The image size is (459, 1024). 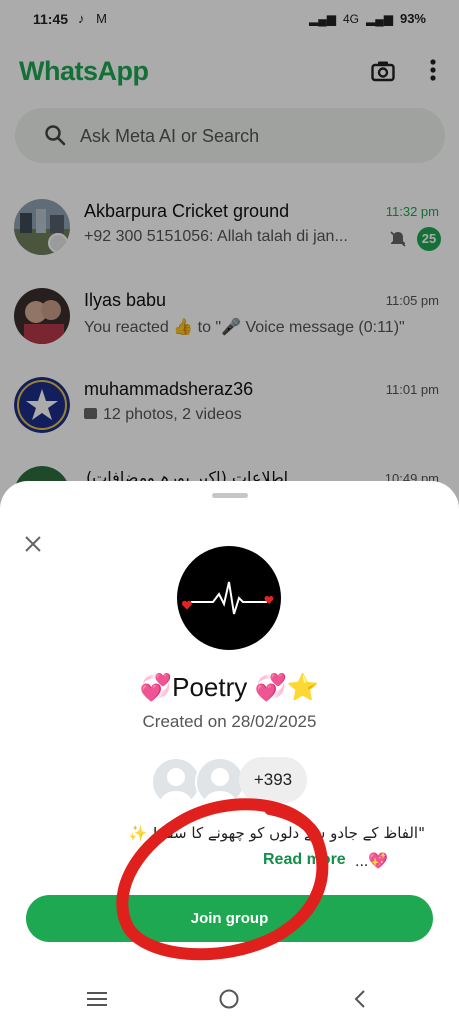 What do you see at coordinates (433, 70) in the screenshot?
I see `more-vert-icon` at bounding box center [433, 70].